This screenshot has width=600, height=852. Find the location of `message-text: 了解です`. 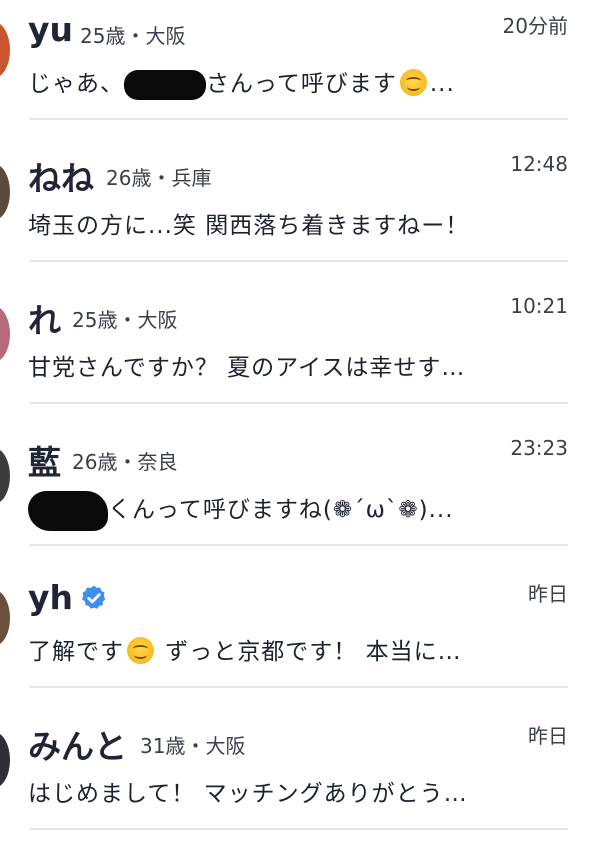

message-text: 了解です is located at coordinates (76, 652).